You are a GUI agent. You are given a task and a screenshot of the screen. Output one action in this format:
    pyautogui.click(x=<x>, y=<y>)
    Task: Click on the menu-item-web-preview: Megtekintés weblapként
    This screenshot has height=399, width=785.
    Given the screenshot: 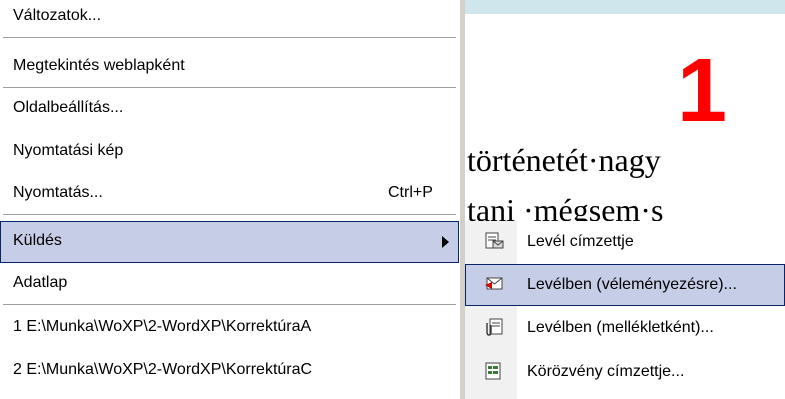 What is the action you would take?
    pyautogui.click(x=229, y=67)
    